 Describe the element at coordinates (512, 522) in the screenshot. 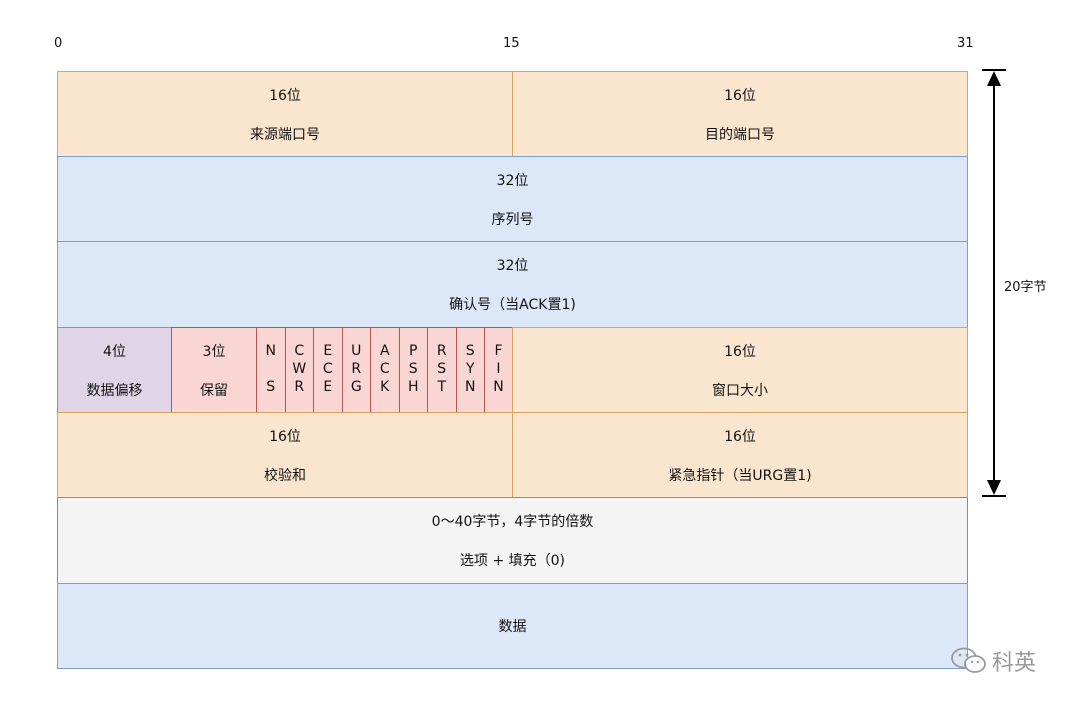

I see `field-bits: 0～40字节，4字节的倍数` at that location.